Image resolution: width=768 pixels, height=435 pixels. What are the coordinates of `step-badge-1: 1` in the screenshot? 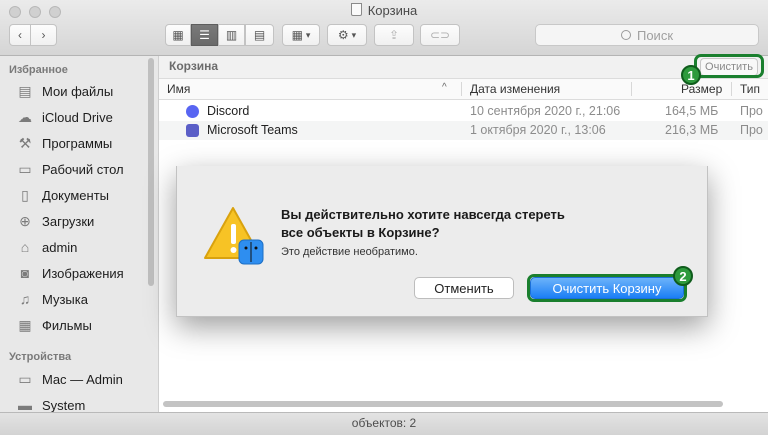 It's located at (691, 75).